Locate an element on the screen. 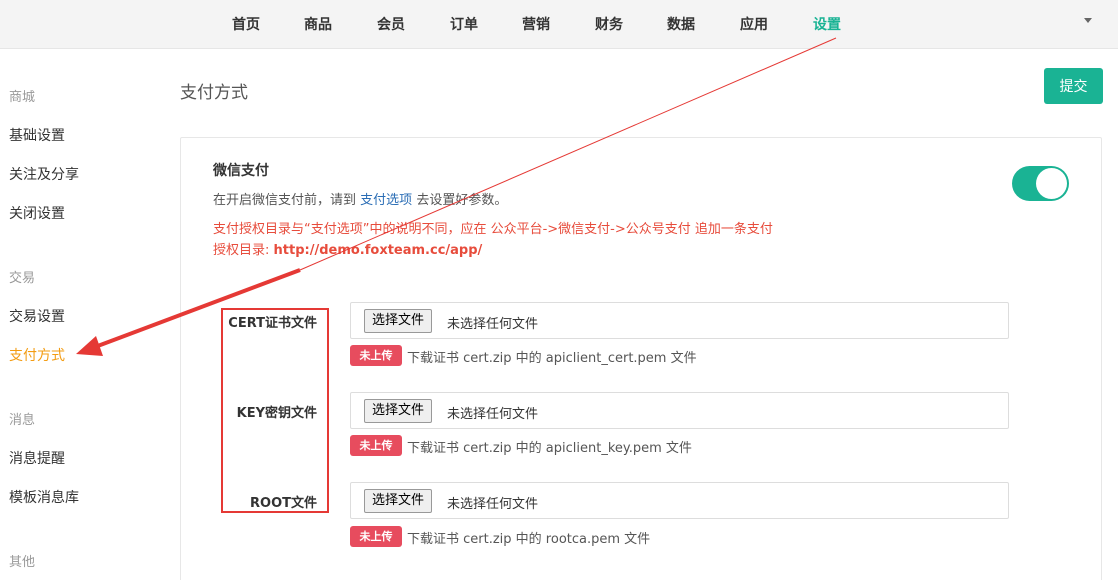 The width and height of the screenshot is (1118, 580). root-choose-file-button: 选择文件 is located at coordinates (398, 501).